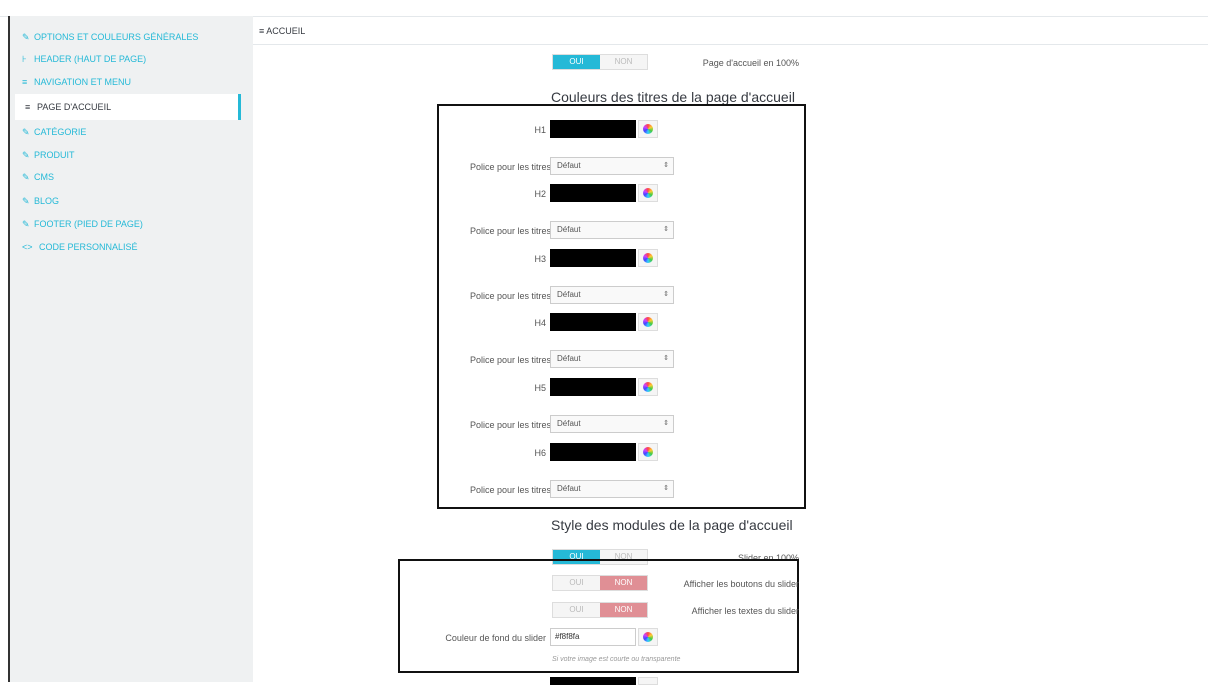  I want to click on slider-buttons-label: Afficher les boutons du slider, so click(741, 584).